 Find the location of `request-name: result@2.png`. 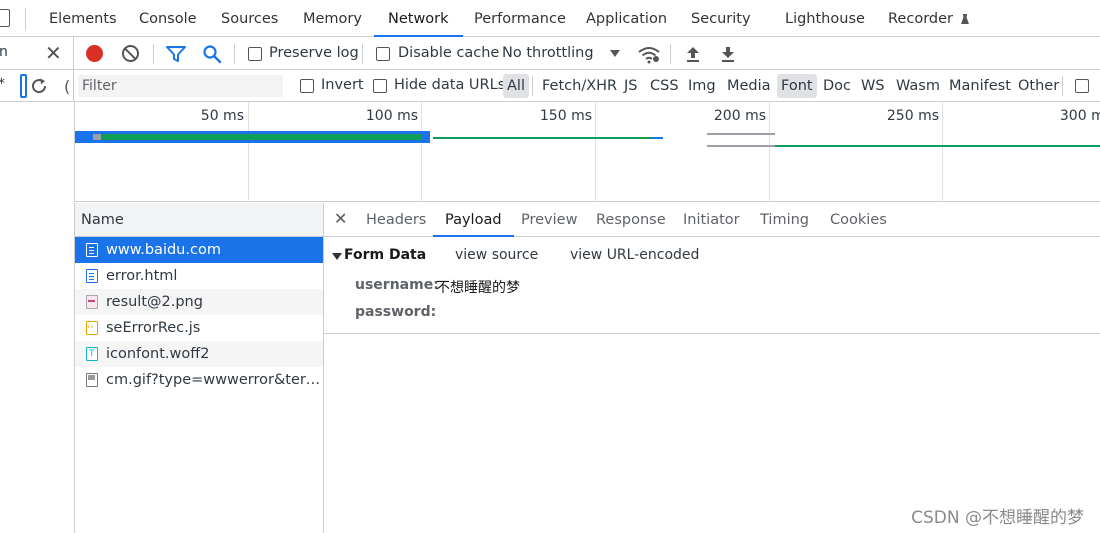

request-name: result@2.png is located at coordinates (154, 302).